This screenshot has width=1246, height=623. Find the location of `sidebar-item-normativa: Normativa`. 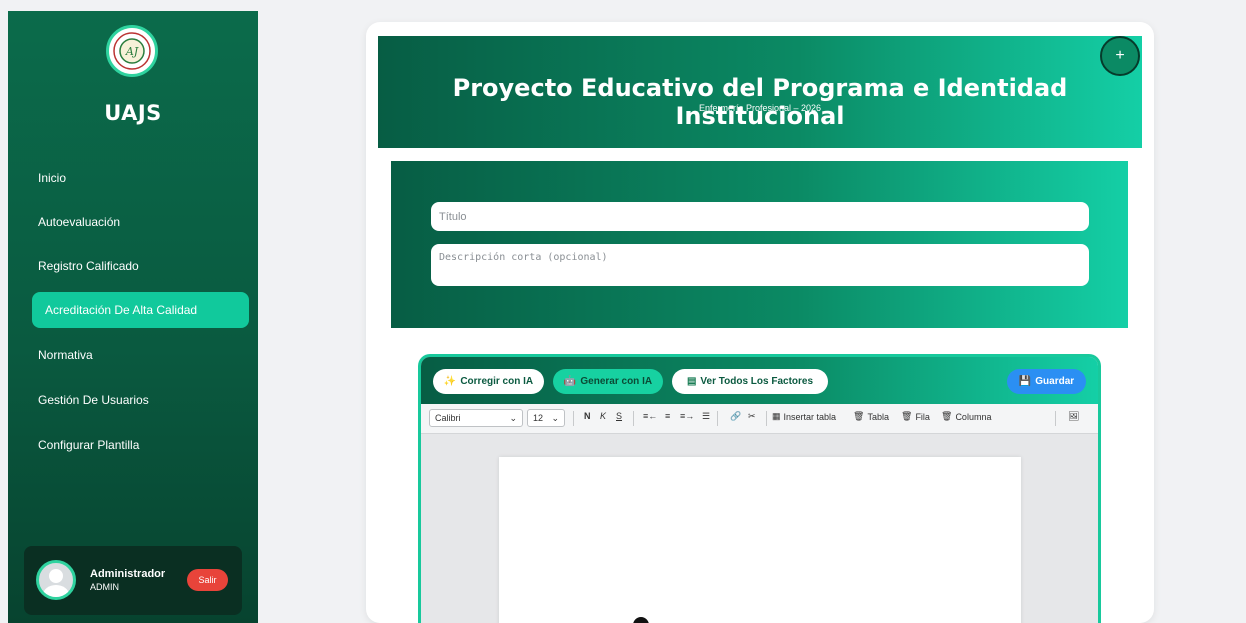

sidebar-item-normativa: Normativa is located at coordinates (140, 355).